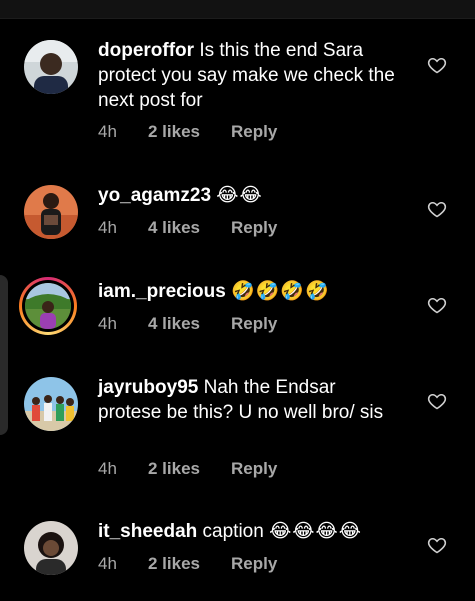 The image size is (475, 601). I want to click on avatar-story-ring, so click(48, 306).